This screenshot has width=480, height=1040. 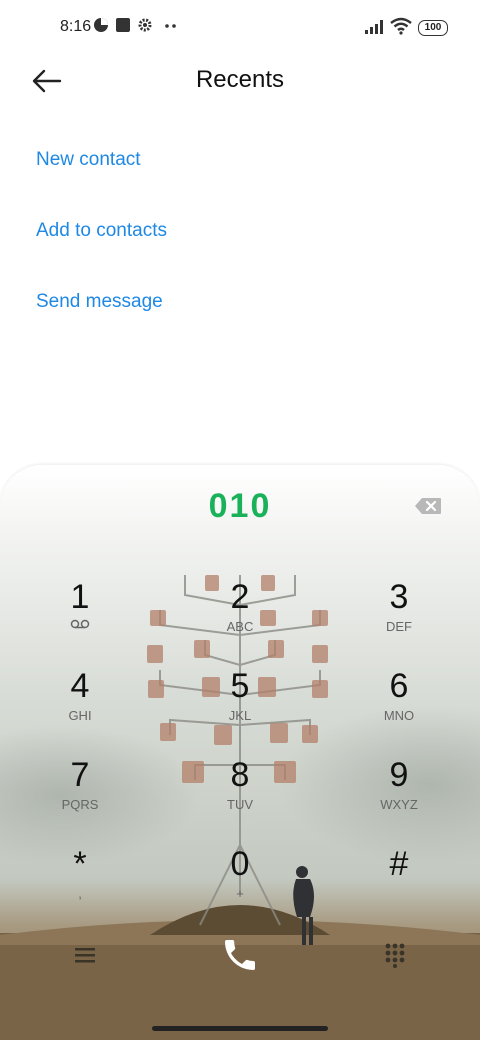 What do you see at coordinates (395, 955) in the screenshot?
I see `dialpad-icon` at bounding box center [395, 955].